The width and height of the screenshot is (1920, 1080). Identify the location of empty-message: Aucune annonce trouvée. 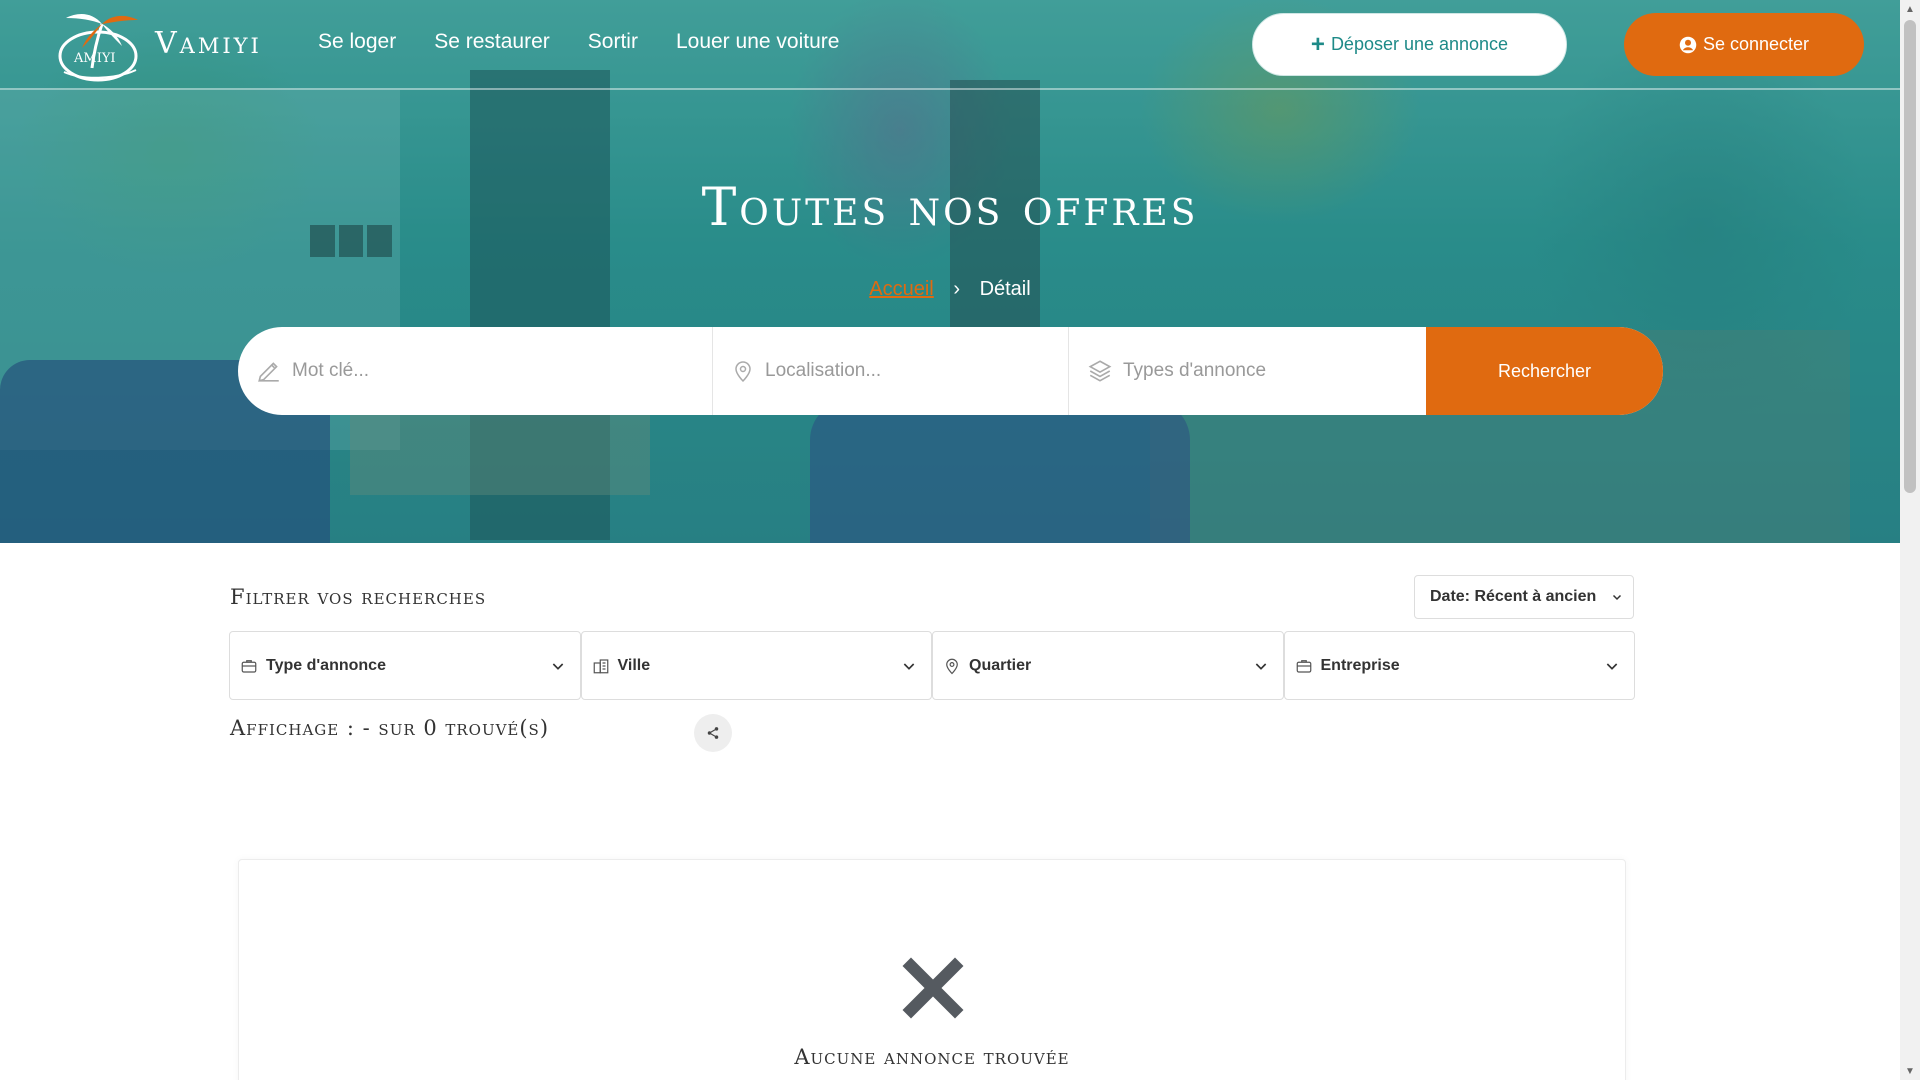
(932, 1057).